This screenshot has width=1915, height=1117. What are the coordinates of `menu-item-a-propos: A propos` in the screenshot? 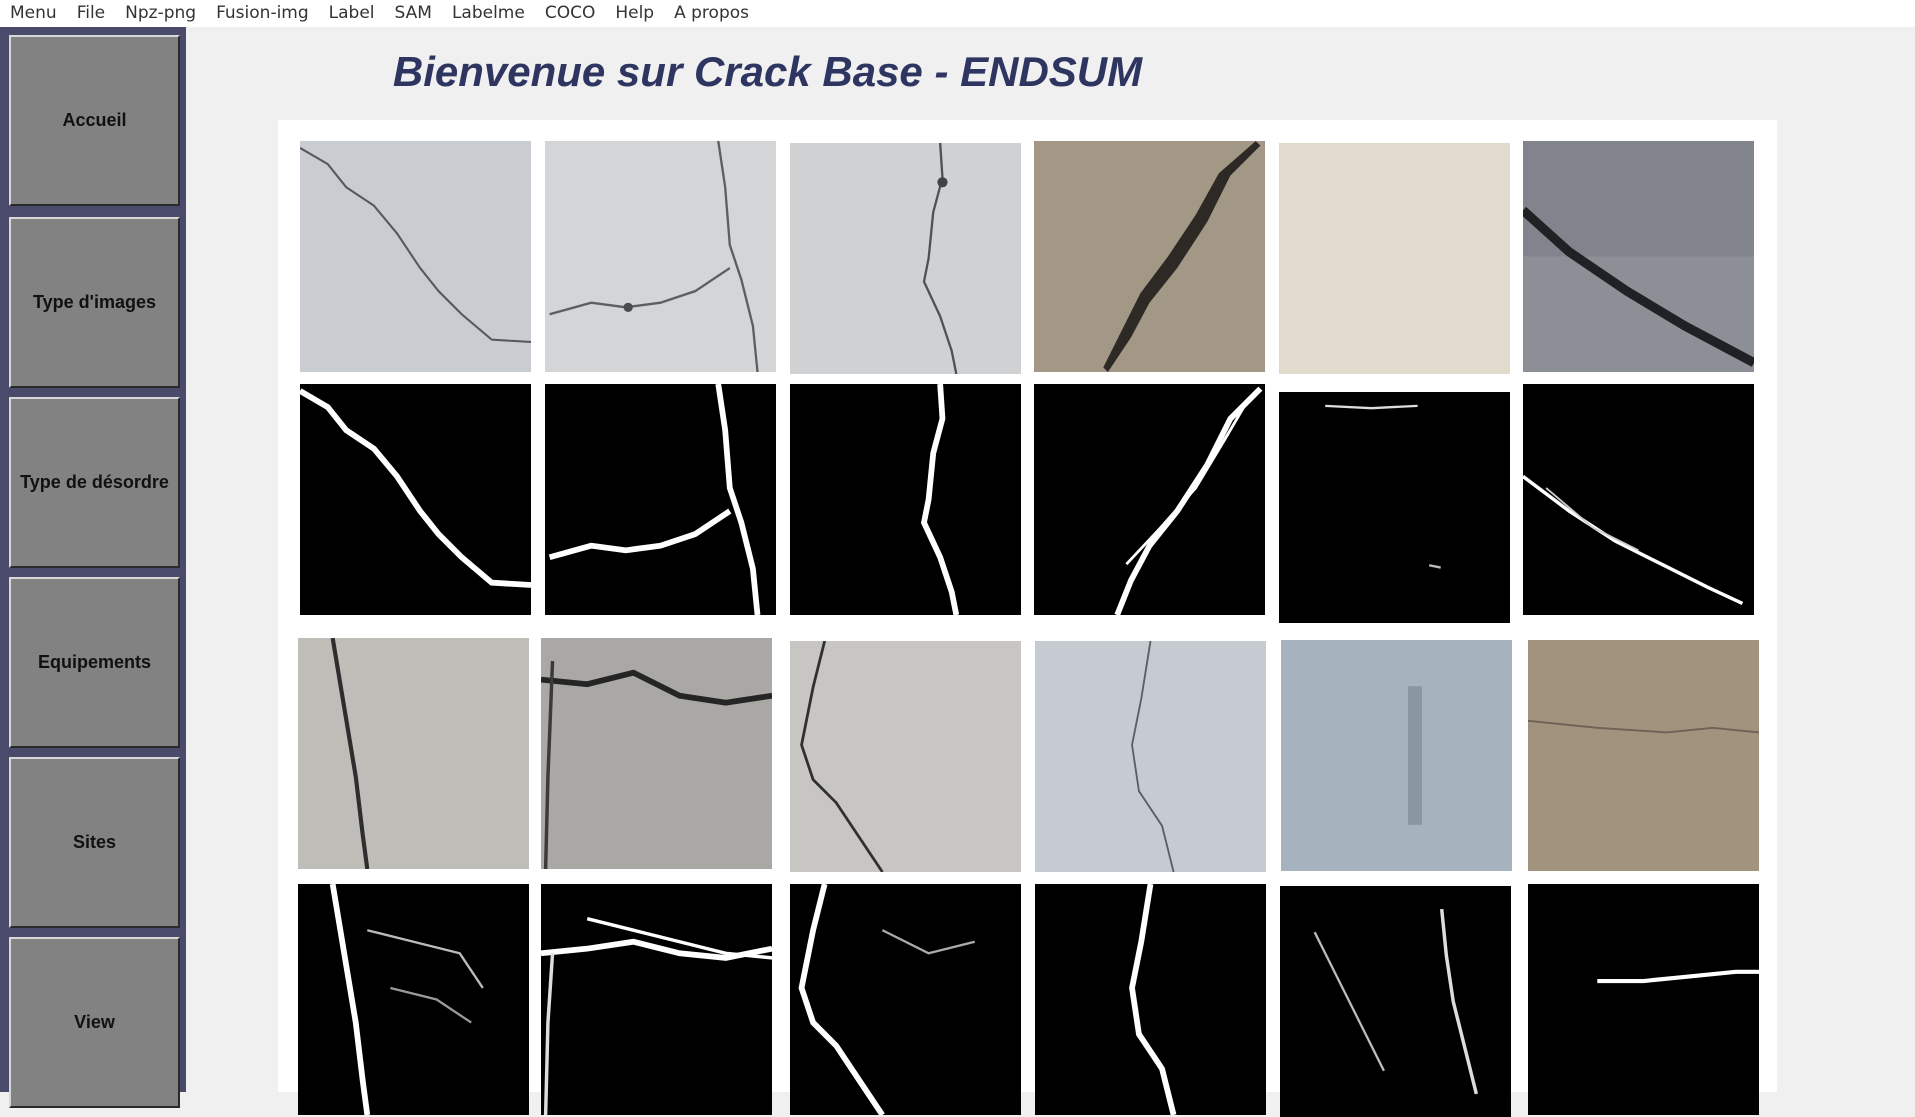 It's located at (711, 13).